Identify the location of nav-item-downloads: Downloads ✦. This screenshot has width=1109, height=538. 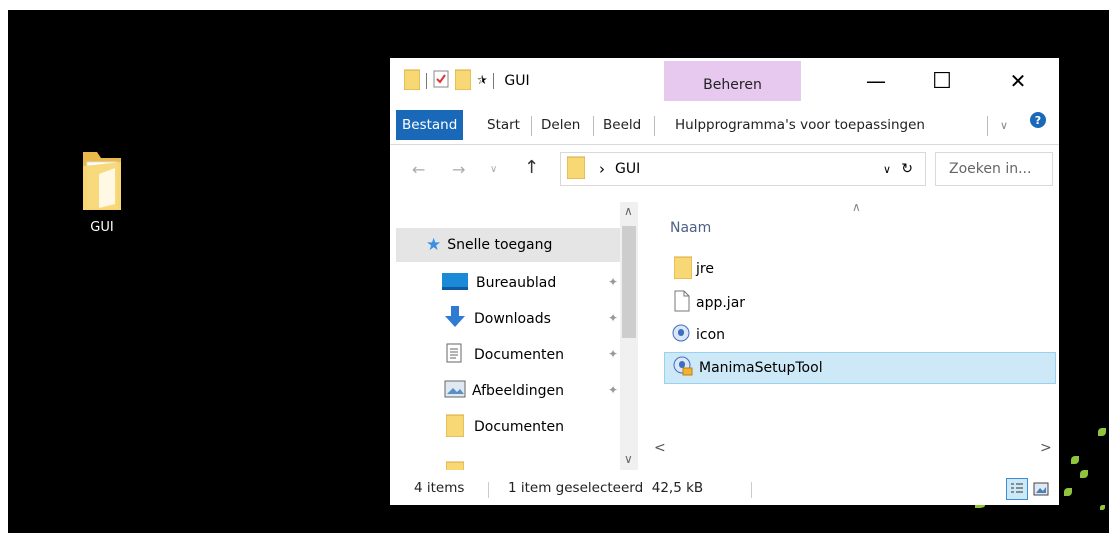
(508, 319).